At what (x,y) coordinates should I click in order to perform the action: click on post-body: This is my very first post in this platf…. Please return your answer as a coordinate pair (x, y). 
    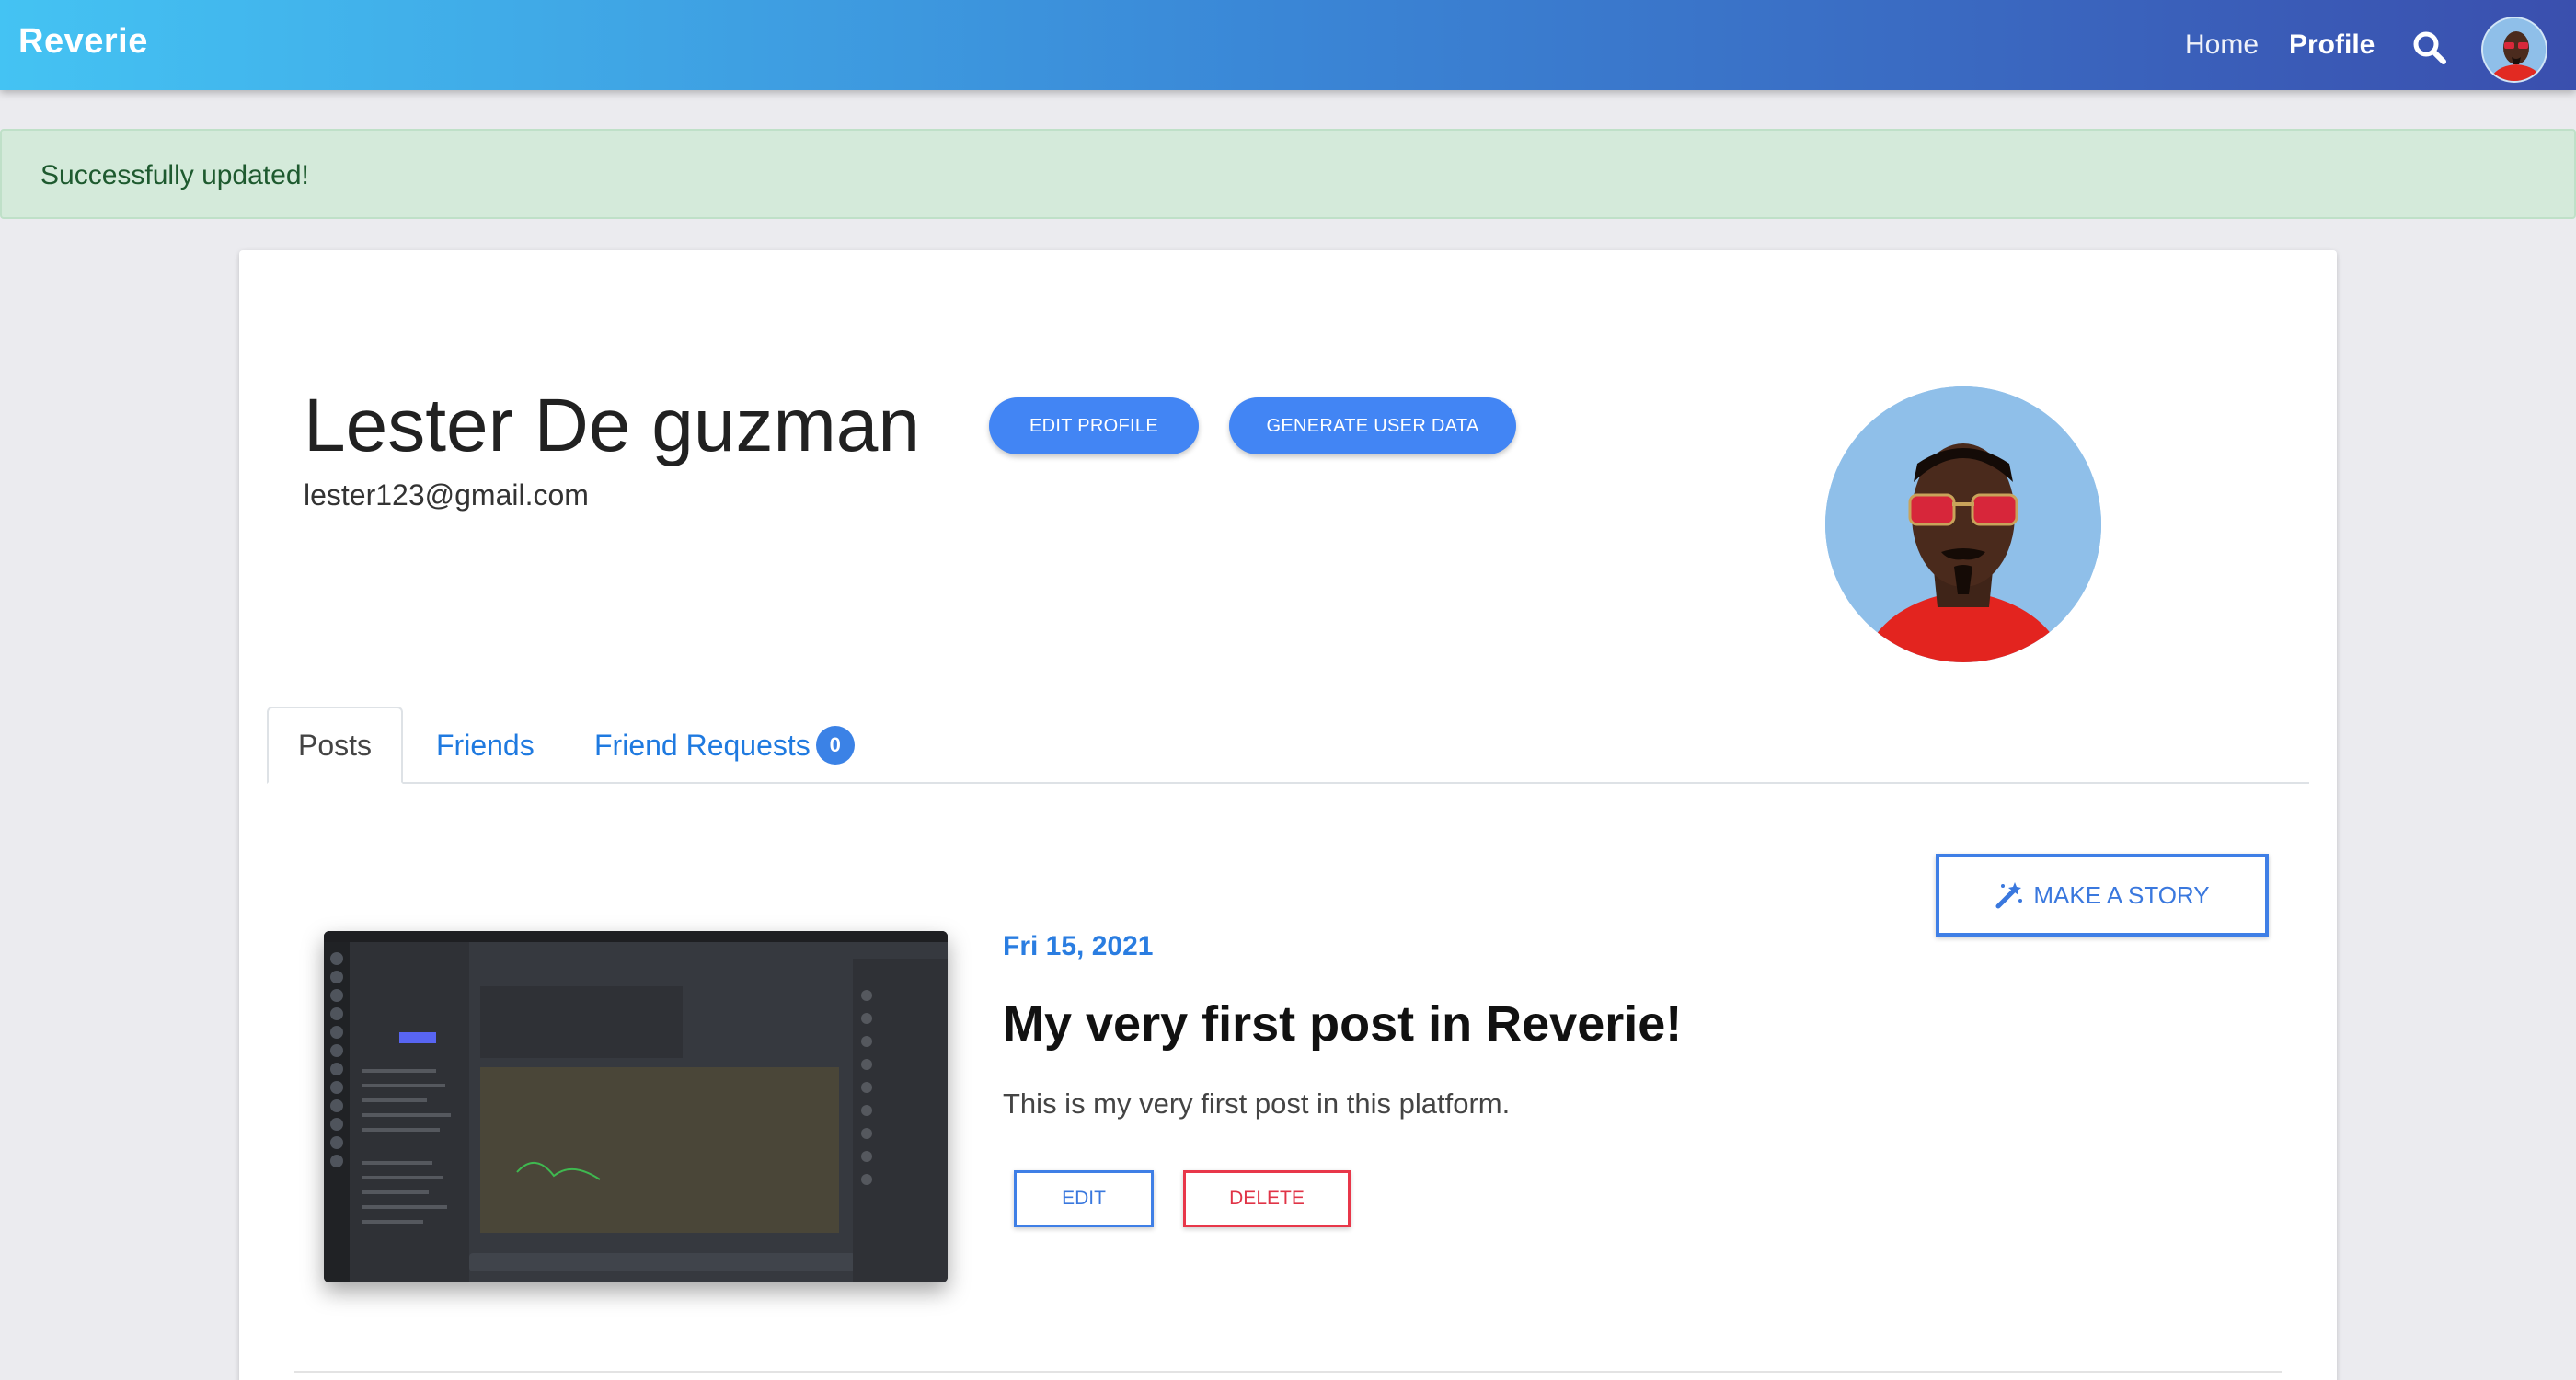
    Looking at the image, I should click on (1257, 1103).